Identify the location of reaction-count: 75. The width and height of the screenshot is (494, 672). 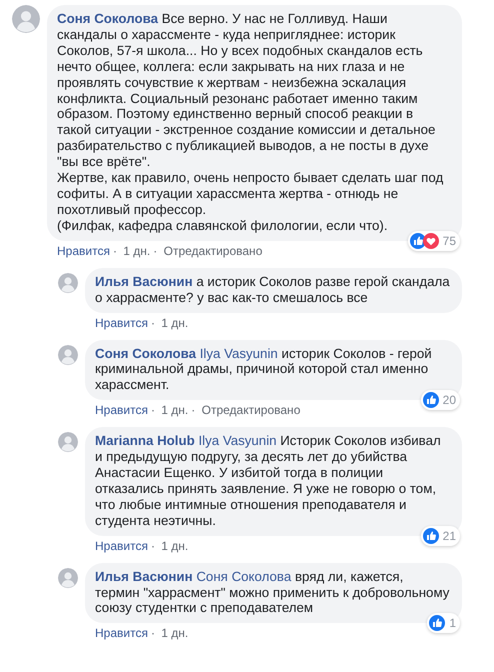
(449, 241).